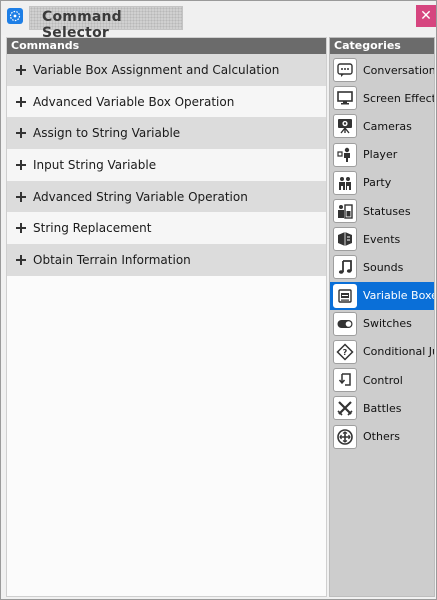  Describe the element at coordinates (399, 70) in the screenshot. I see `category-label: Conversation` at that location.